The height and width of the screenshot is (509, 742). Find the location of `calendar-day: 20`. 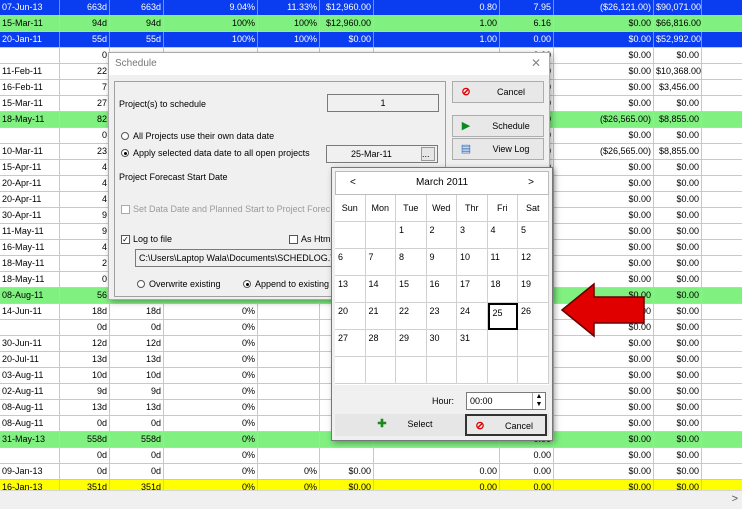

calendar-day: 20 is located at coordinates (350, 316).